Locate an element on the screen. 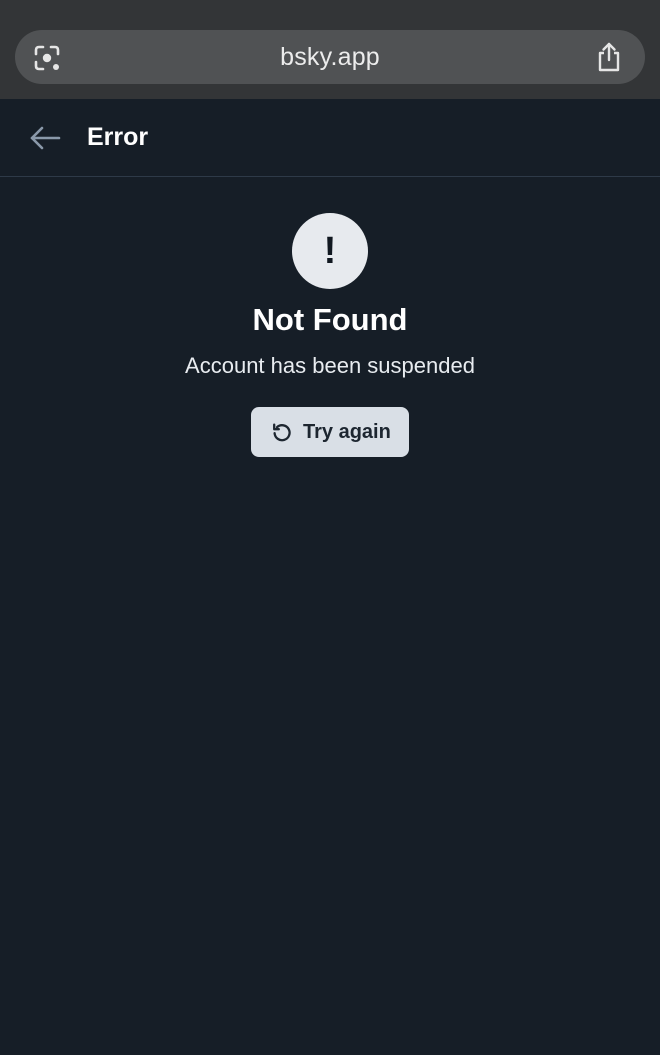 This screenshot has height=1055, width=660. try-again-label: Try again is located at coordinates (347, 432).